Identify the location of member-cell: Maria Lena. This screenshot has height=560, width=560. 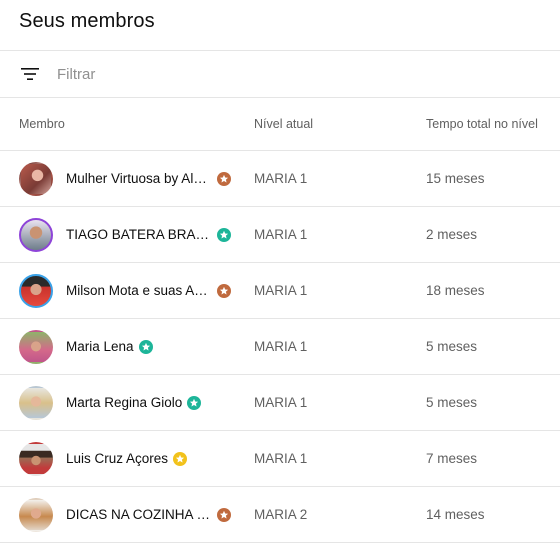
(86, 347).